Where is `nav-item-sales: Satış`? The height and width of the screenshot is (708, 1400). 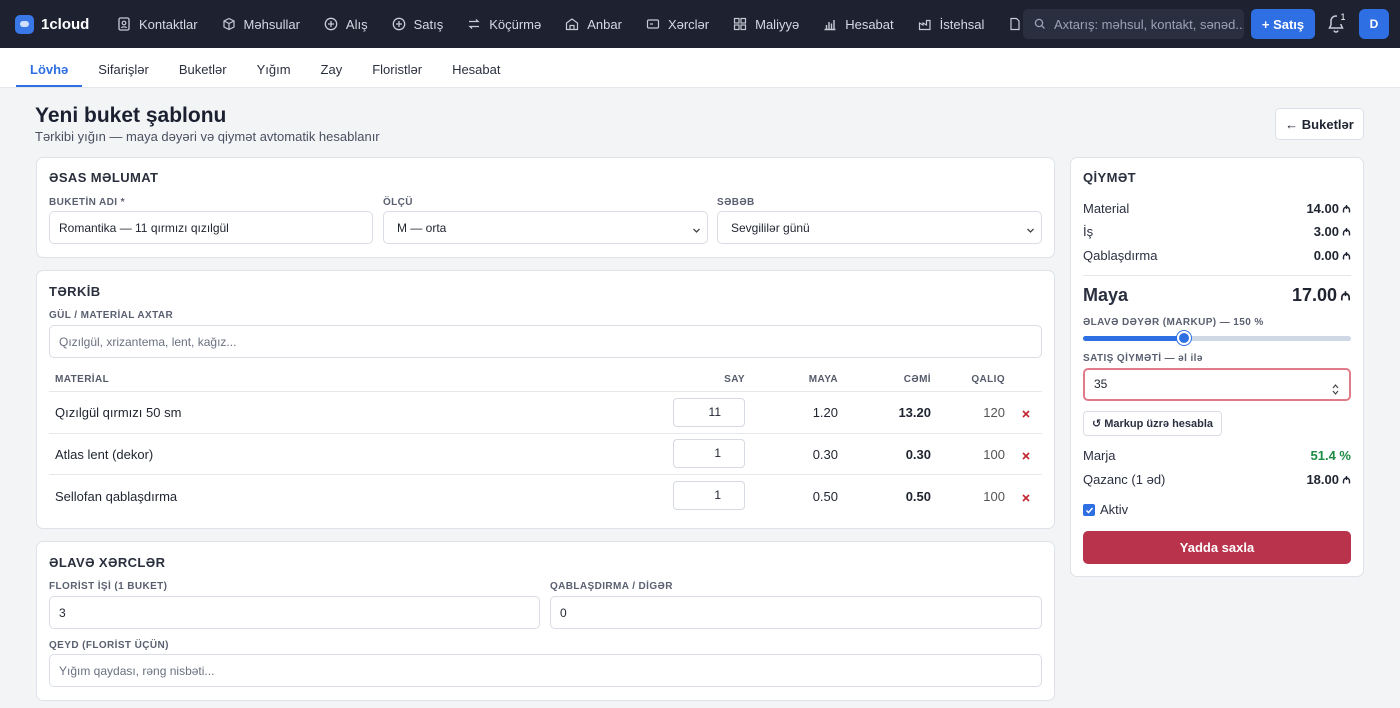 nav-item-sales: Satış is located at coordinates (418, 24).